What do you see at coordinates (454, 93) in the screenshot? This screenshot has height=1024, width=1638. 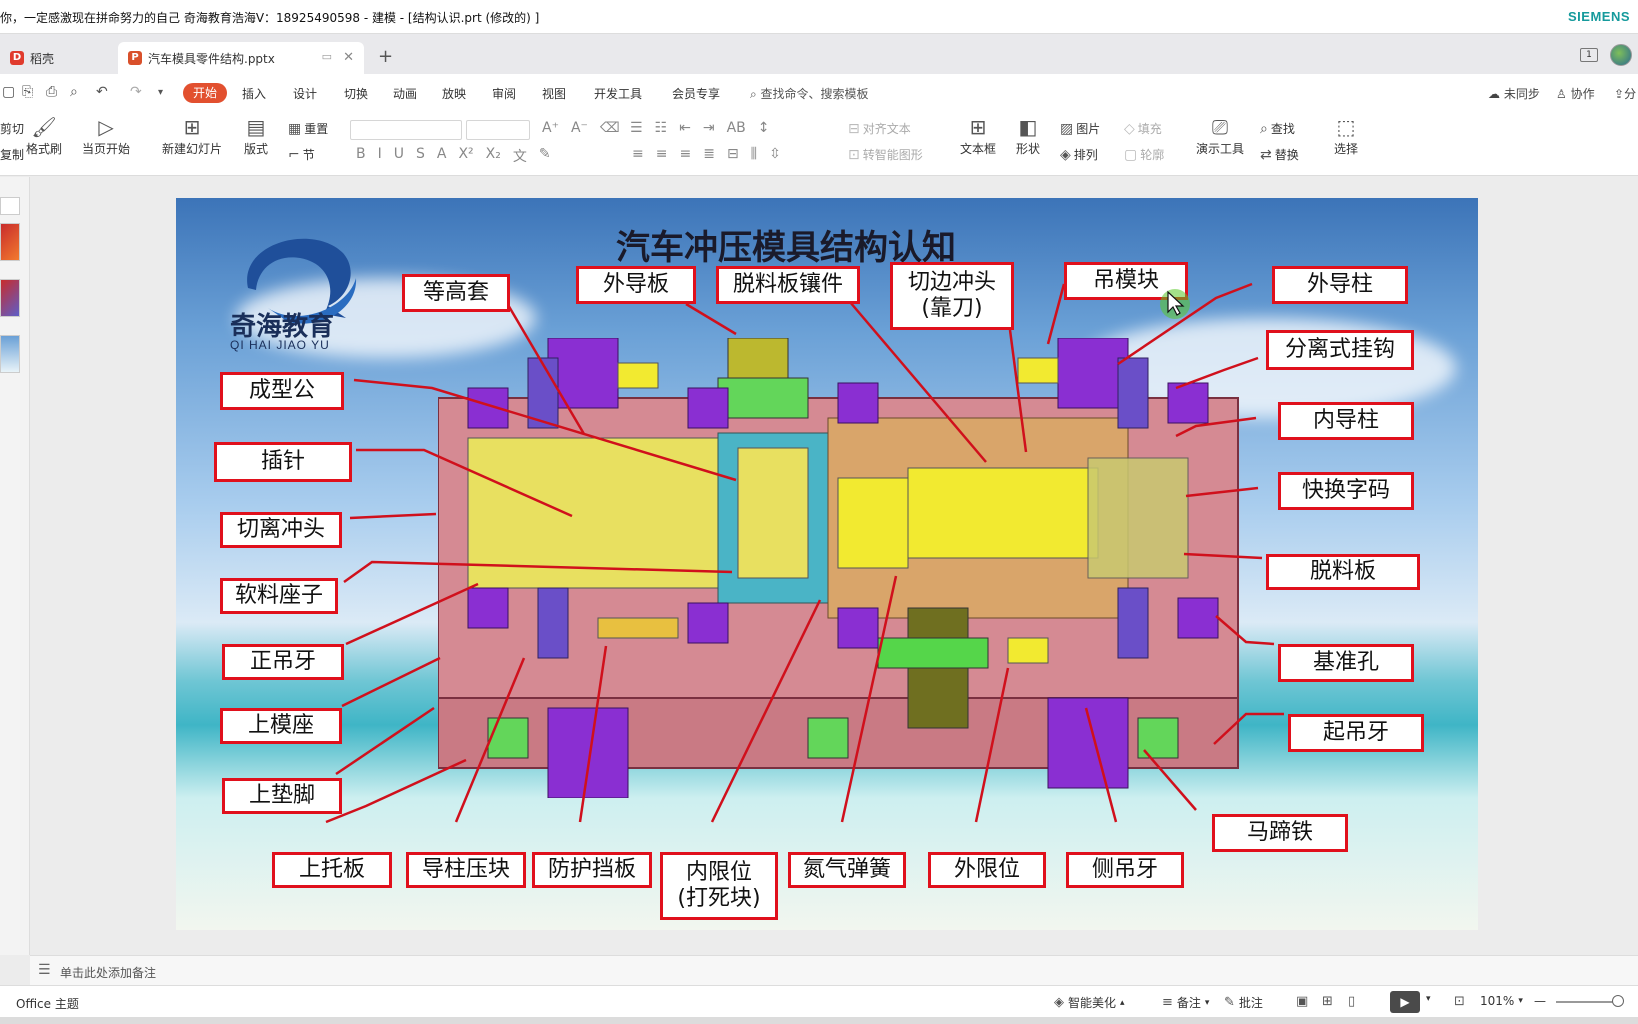 I see `menu-slideshow: 放映` at bounding box center [454, 93].